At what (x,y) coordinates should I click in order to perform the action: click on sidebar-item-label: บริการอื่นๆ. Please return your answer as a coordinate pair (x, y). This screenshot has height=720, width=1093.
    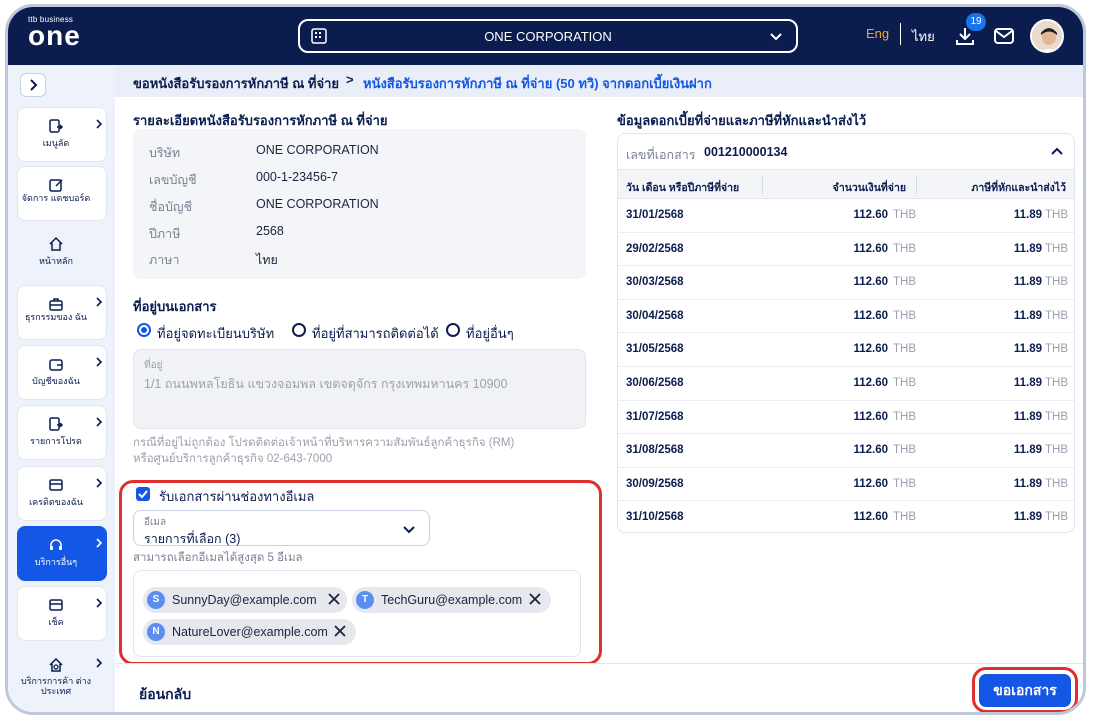
    Looking at the image, I should click on (56, 562).